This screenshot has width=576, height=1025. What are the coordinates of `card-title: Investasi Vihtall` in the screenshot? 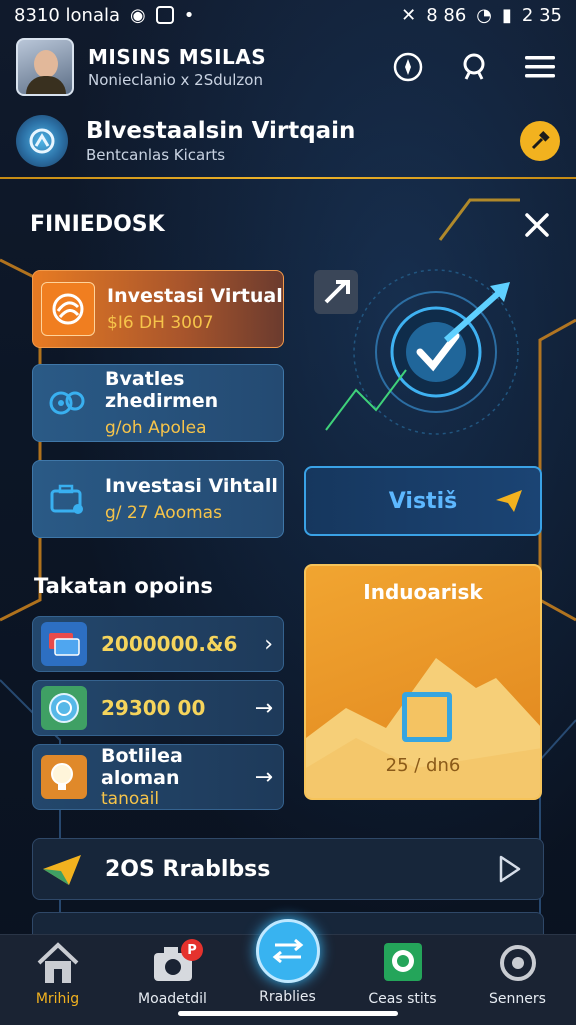 It's located at (191, 486).